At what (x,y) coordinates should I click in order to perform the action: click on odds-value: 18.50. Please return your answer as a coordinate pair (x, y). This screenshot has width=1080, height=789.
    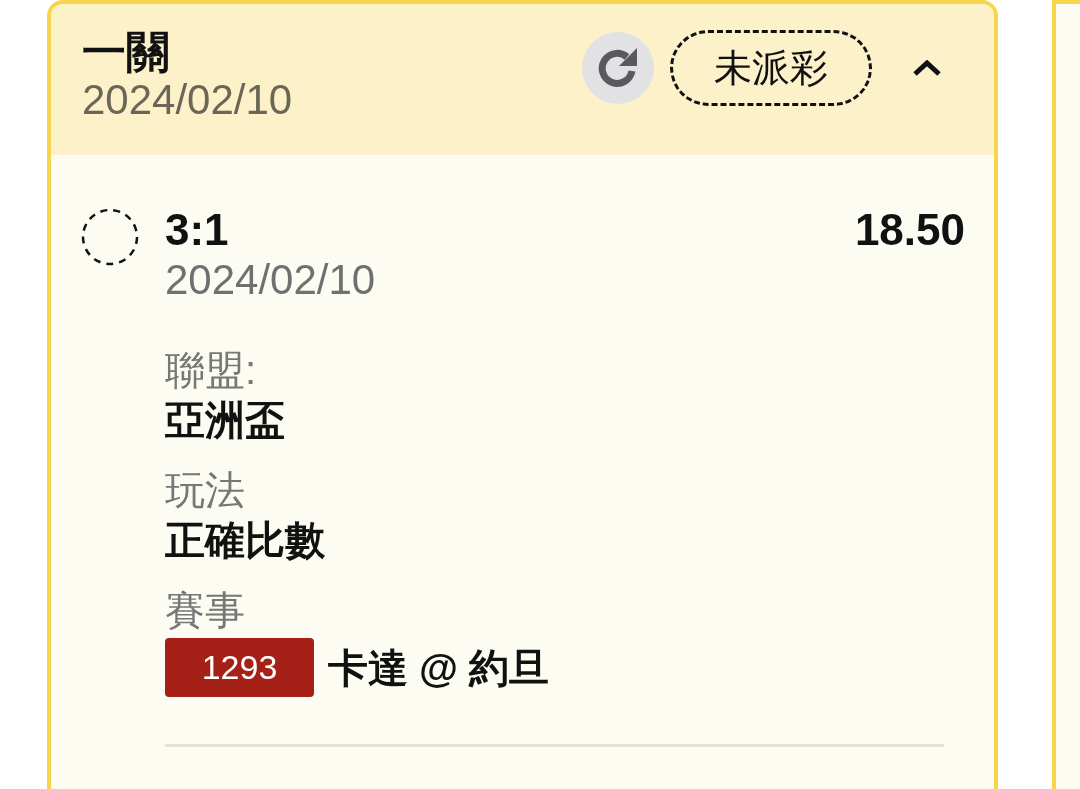
    Looking at the image, I should click on (909, 230).